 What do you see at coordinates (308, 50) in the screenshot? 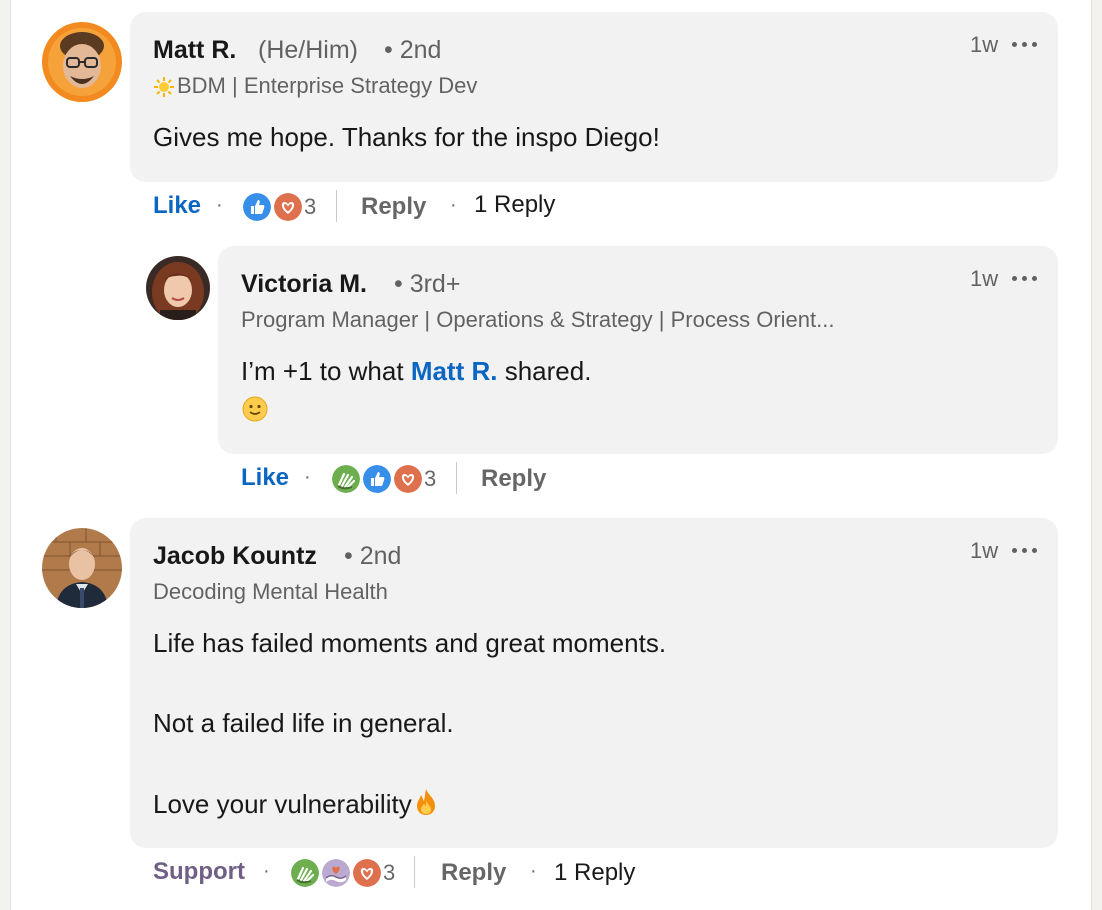
I see `author-pronouns: (He/Him)` at bounding box center [308, 50].